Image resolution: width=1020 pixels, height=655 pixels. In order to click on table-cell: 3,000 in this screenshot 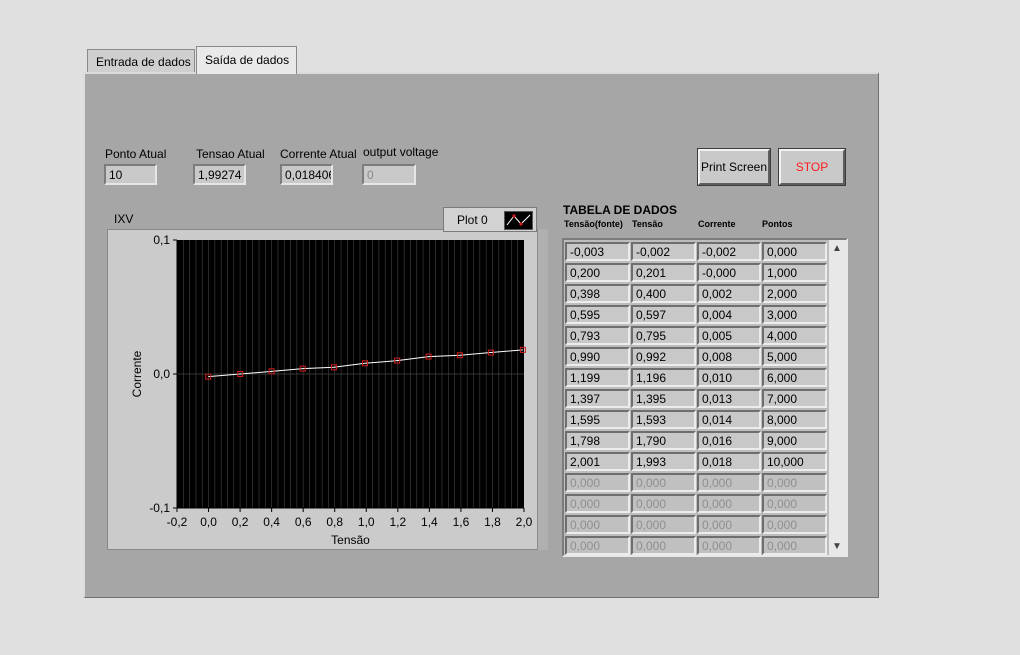, I will do `click(794, 314)`.